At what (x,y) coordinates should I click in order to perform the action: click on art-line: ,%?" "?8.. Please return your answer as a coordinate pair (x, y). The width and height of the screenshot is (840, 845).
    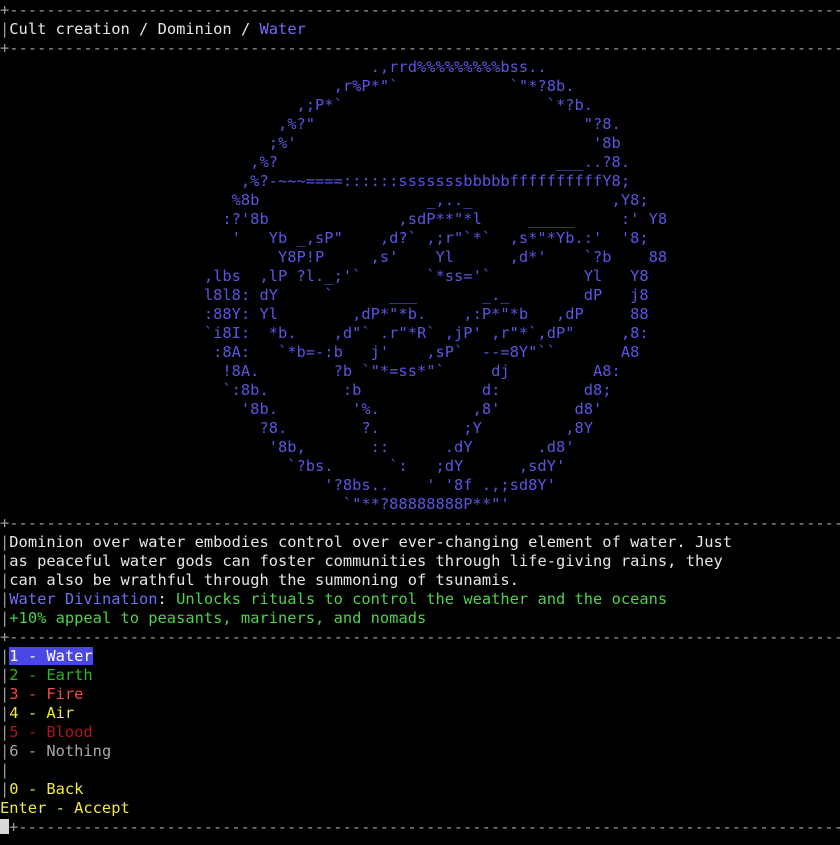
    Looking at the image, I should click on (310, 124).